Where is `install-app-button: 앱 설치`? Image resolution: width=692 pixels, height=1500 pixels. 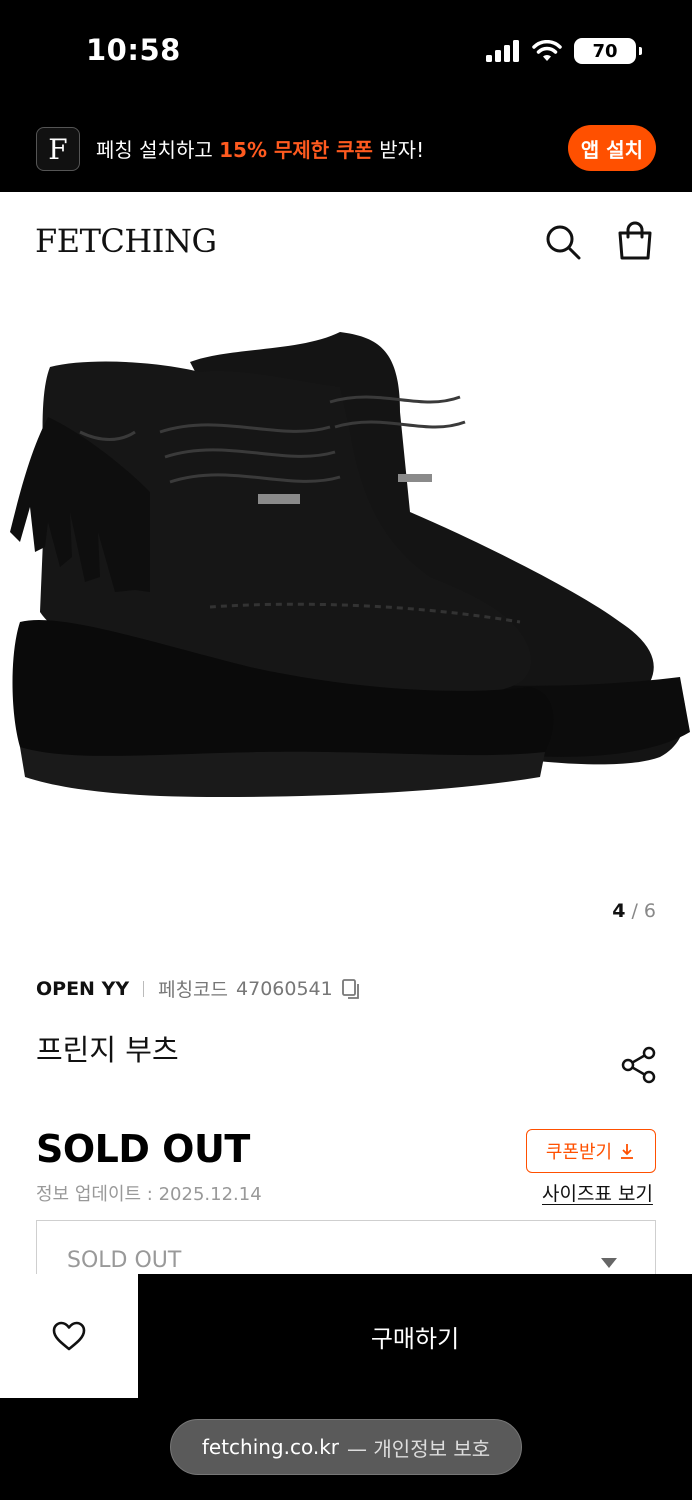
install-app-button: 앱 설치 is located at coordinates (612, 148).